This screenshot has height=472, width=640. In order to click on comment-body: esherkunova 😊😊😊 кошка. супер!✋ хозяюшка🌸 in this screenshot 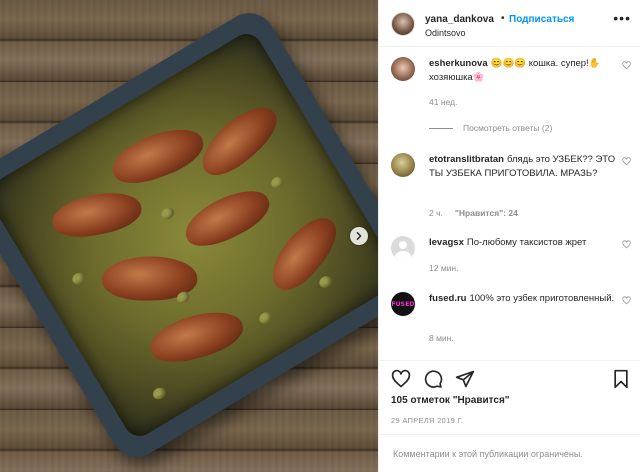, I will do `click(529, 71)`.